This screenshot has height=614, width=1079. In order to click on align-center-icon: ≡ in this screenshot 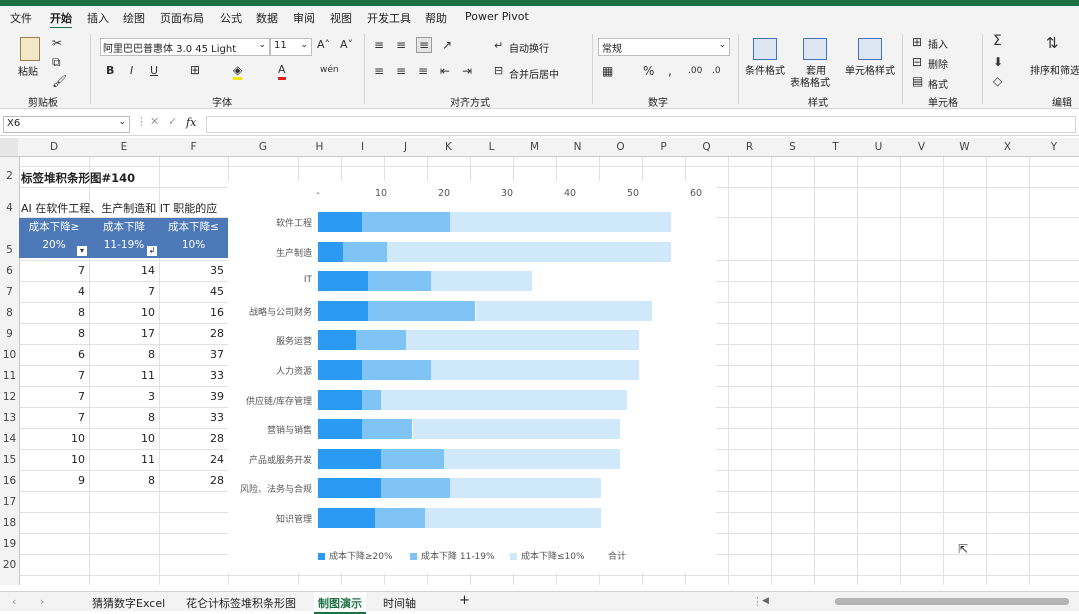, I will do `click(401, 71)`.